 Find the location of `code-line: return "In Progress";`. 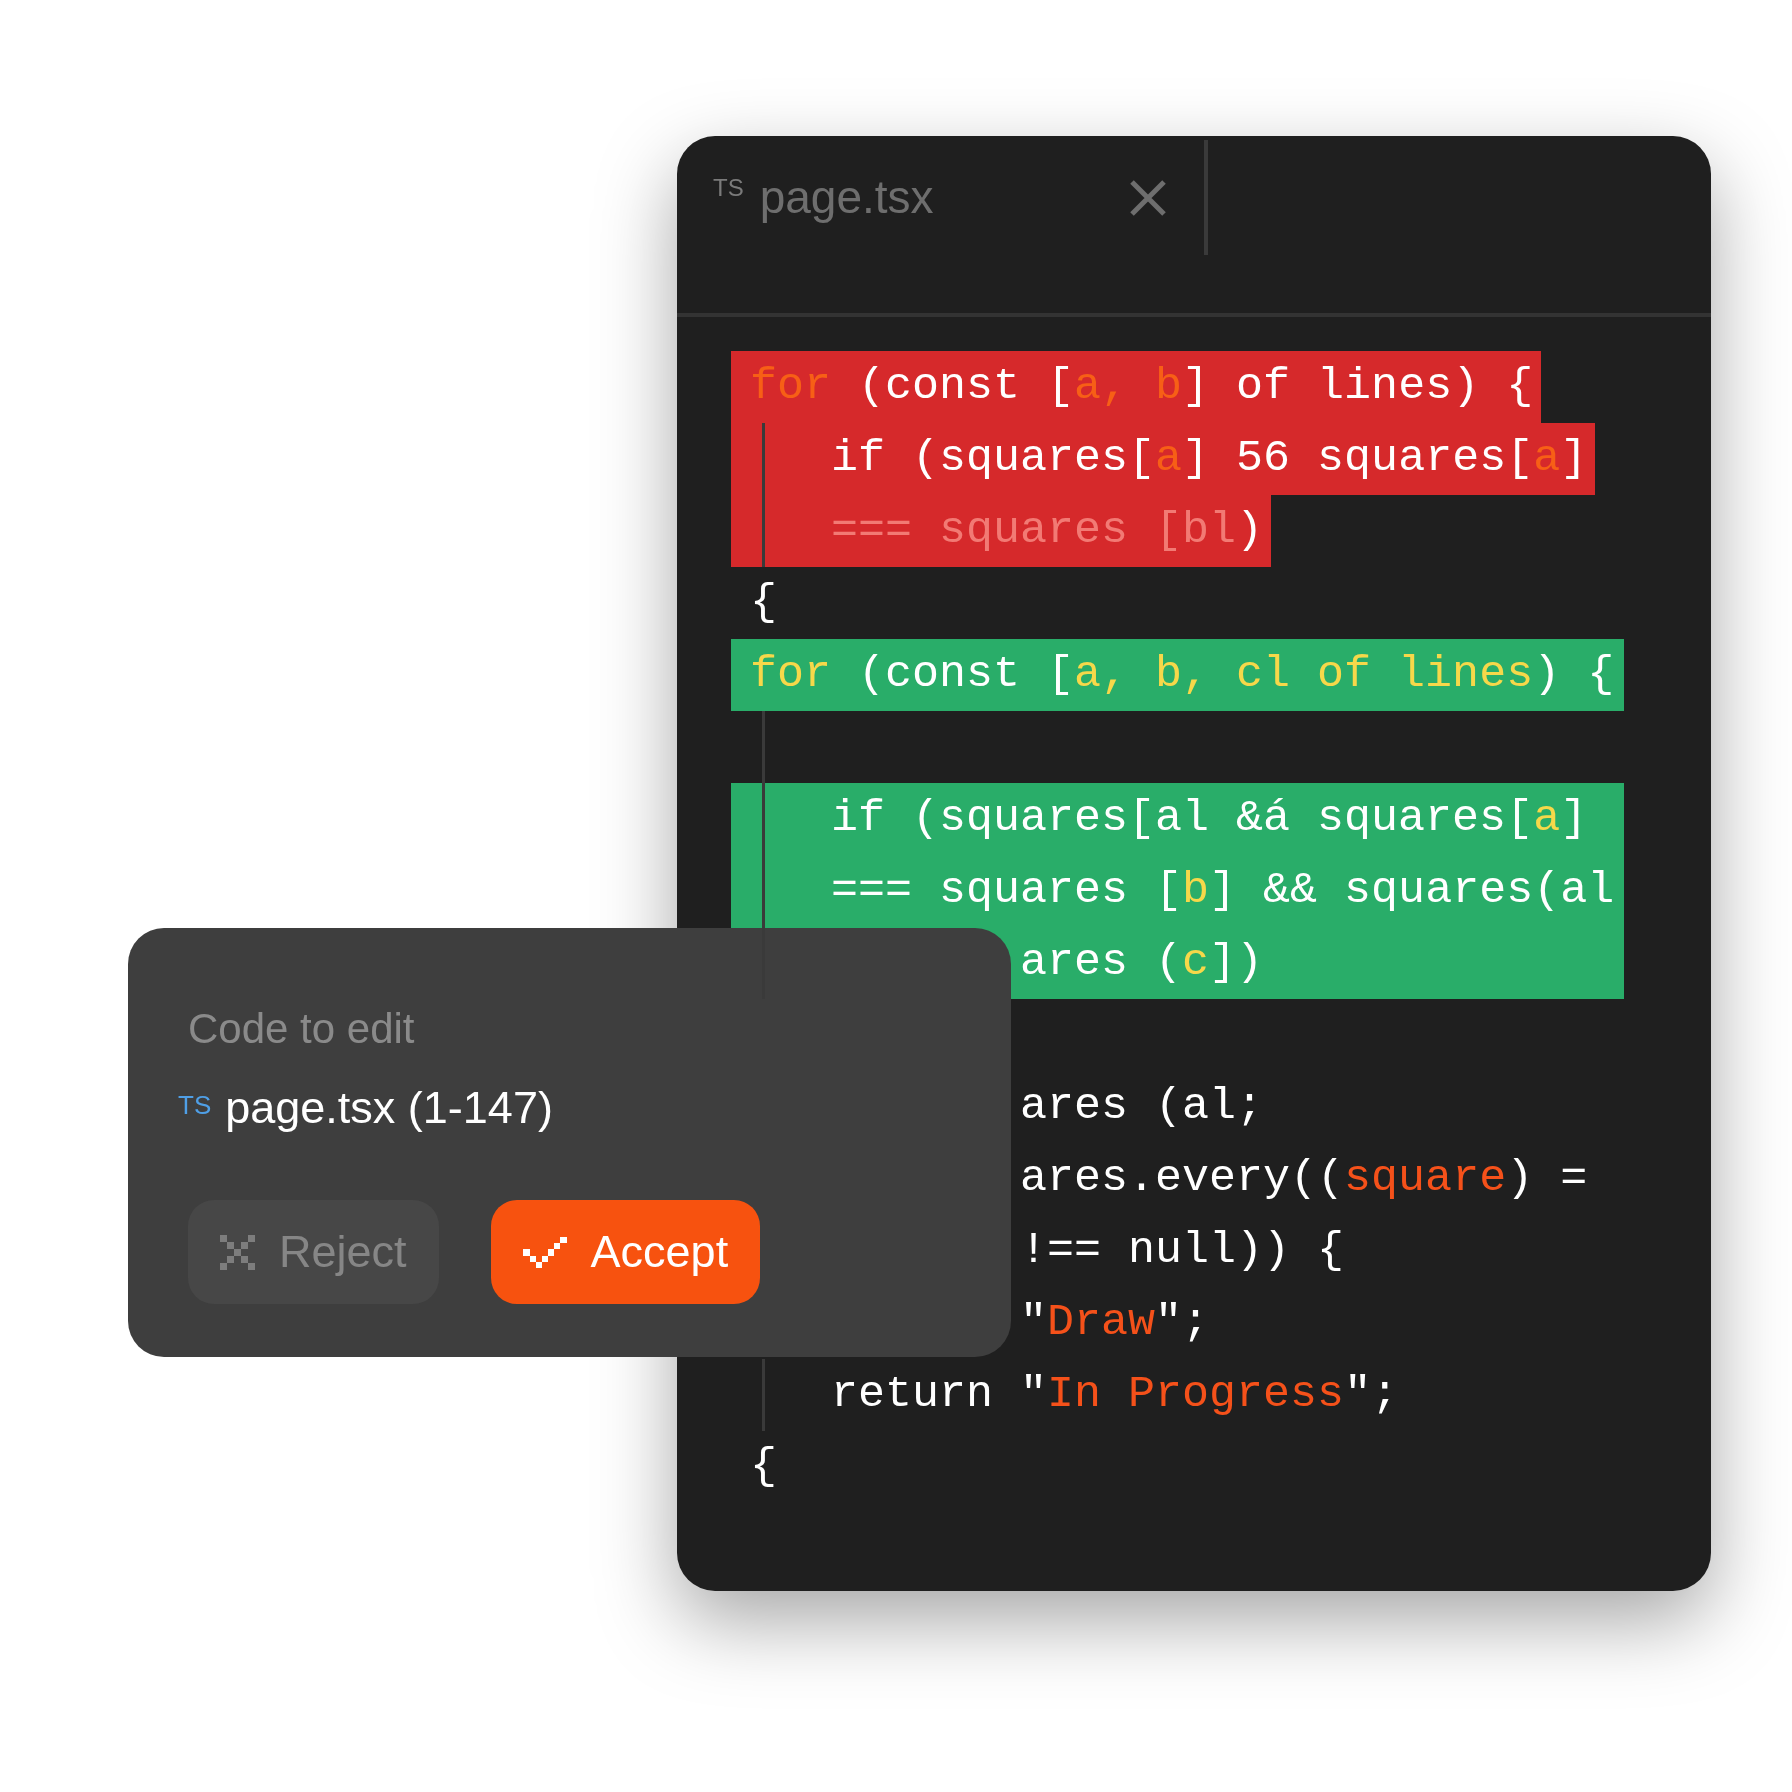

code-line: return "In Progress"; is located at coordinates (1114, 1395).